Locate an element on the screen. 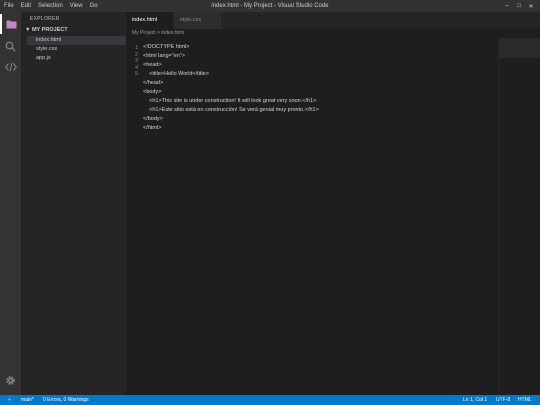  code-line: <head> is located at coordinates (152, 65).